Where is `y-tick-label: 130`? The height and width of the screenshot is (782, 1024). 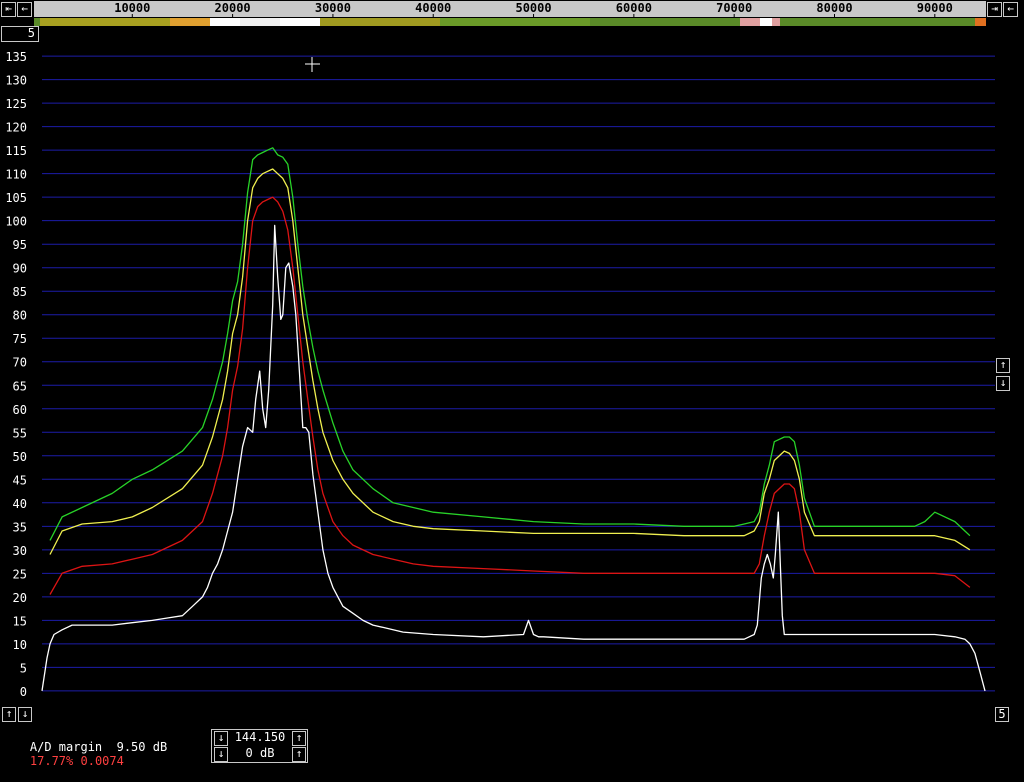 y-tick-label: 130 is located at coordinates (16, 81).